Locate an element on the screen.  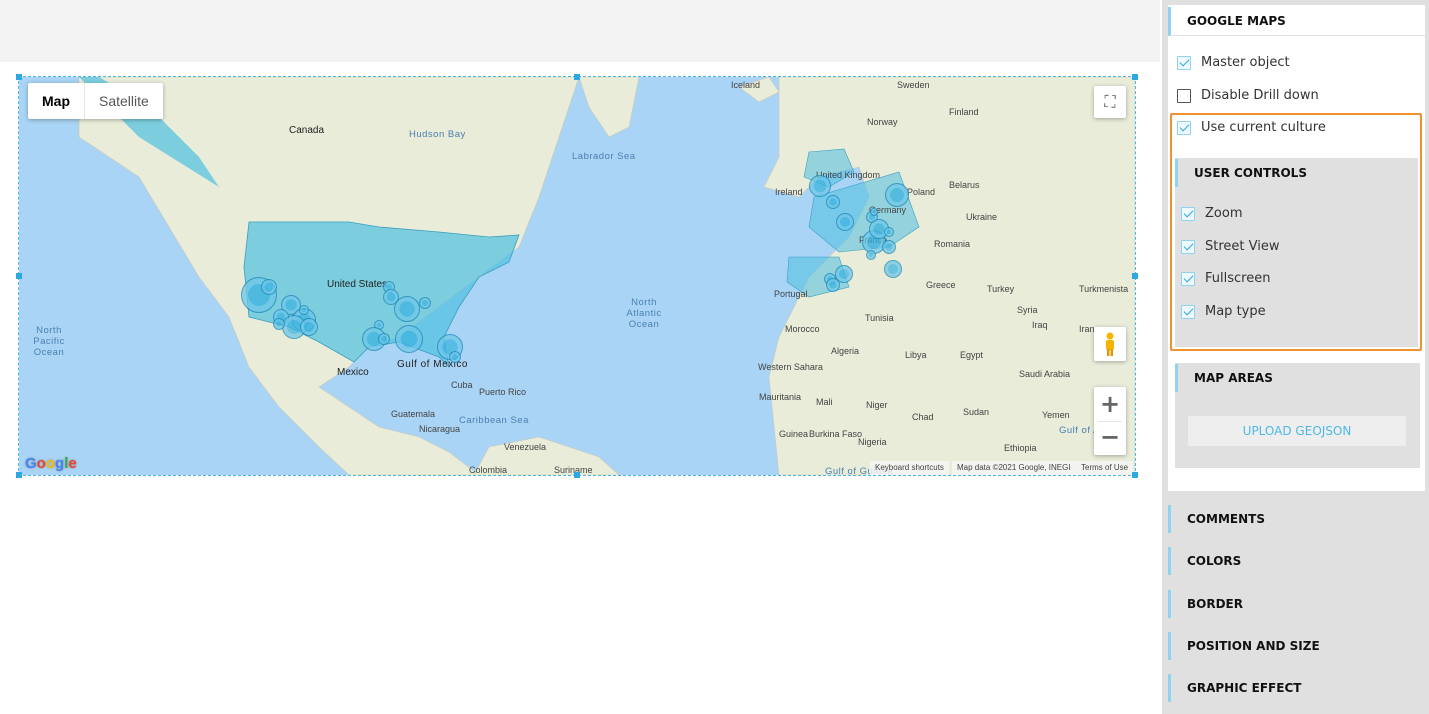
map-areas-section: MAP AREAS UPLOAD GEOJSON is located at coordinates (1297, 415).